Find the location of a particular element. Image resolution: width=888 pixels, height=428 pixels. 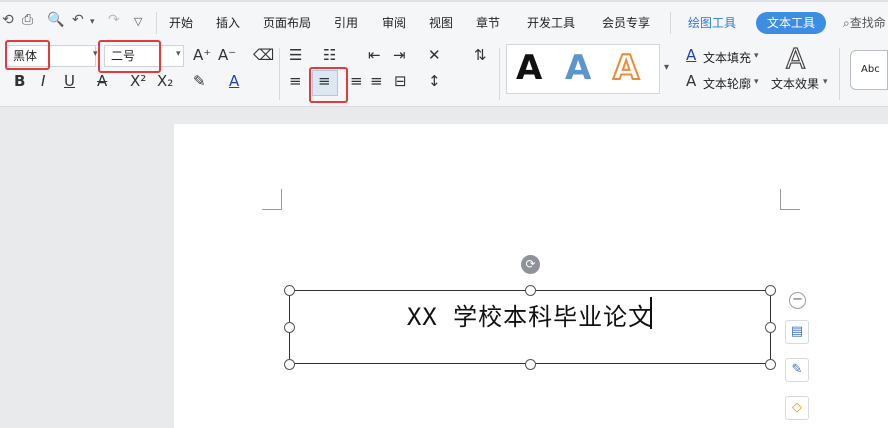

menu-insert: 插入 is located at coordinates (228, 22).